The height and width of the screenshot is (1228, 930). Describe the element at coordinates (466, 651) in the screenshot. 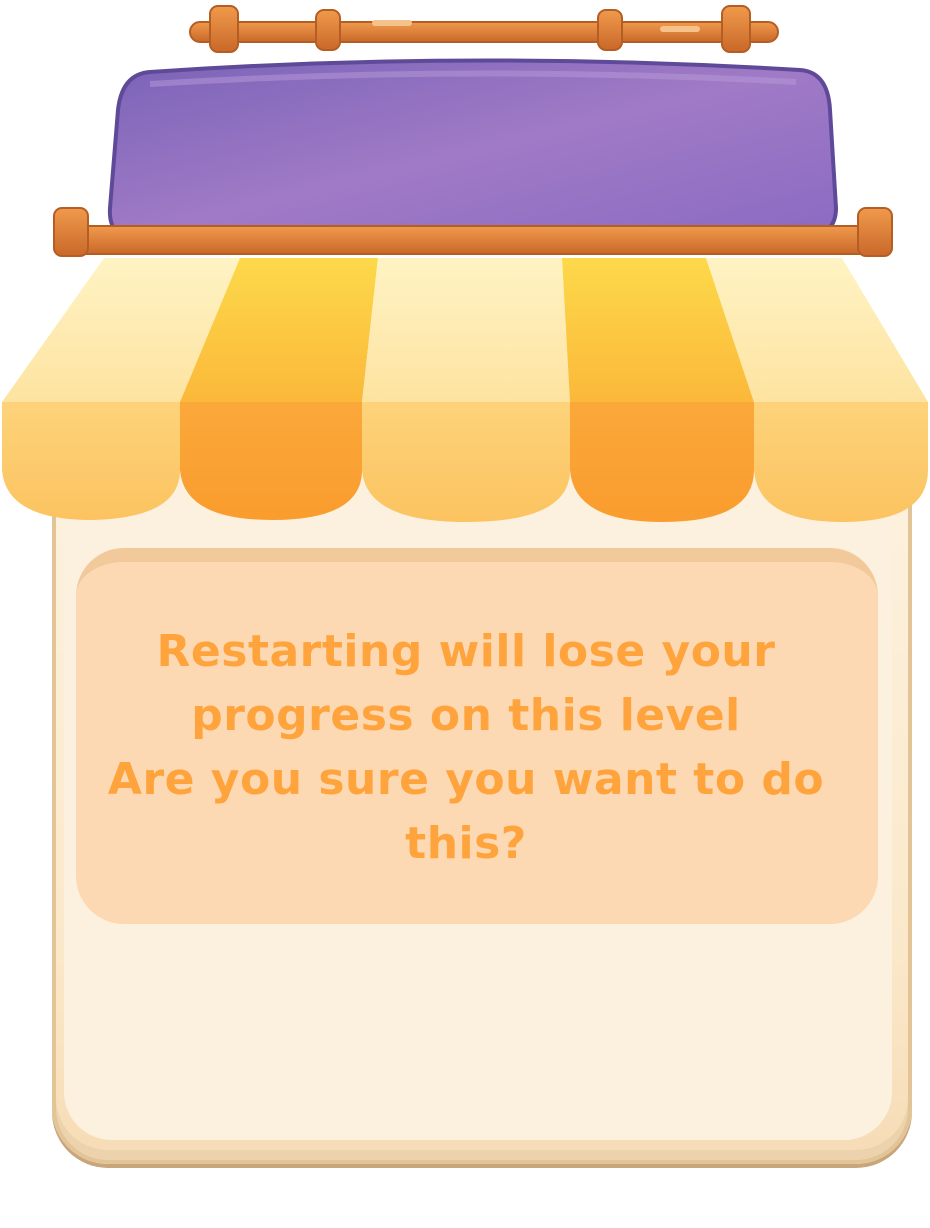

I see `message-line-1: Restarting will lose your` at that location.